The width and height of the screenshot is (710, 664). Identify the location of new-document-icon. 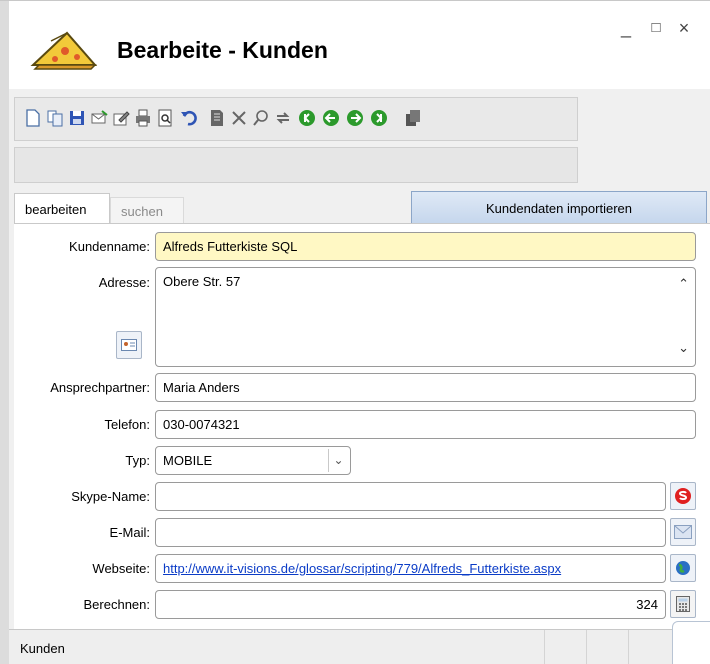
(33, 118).